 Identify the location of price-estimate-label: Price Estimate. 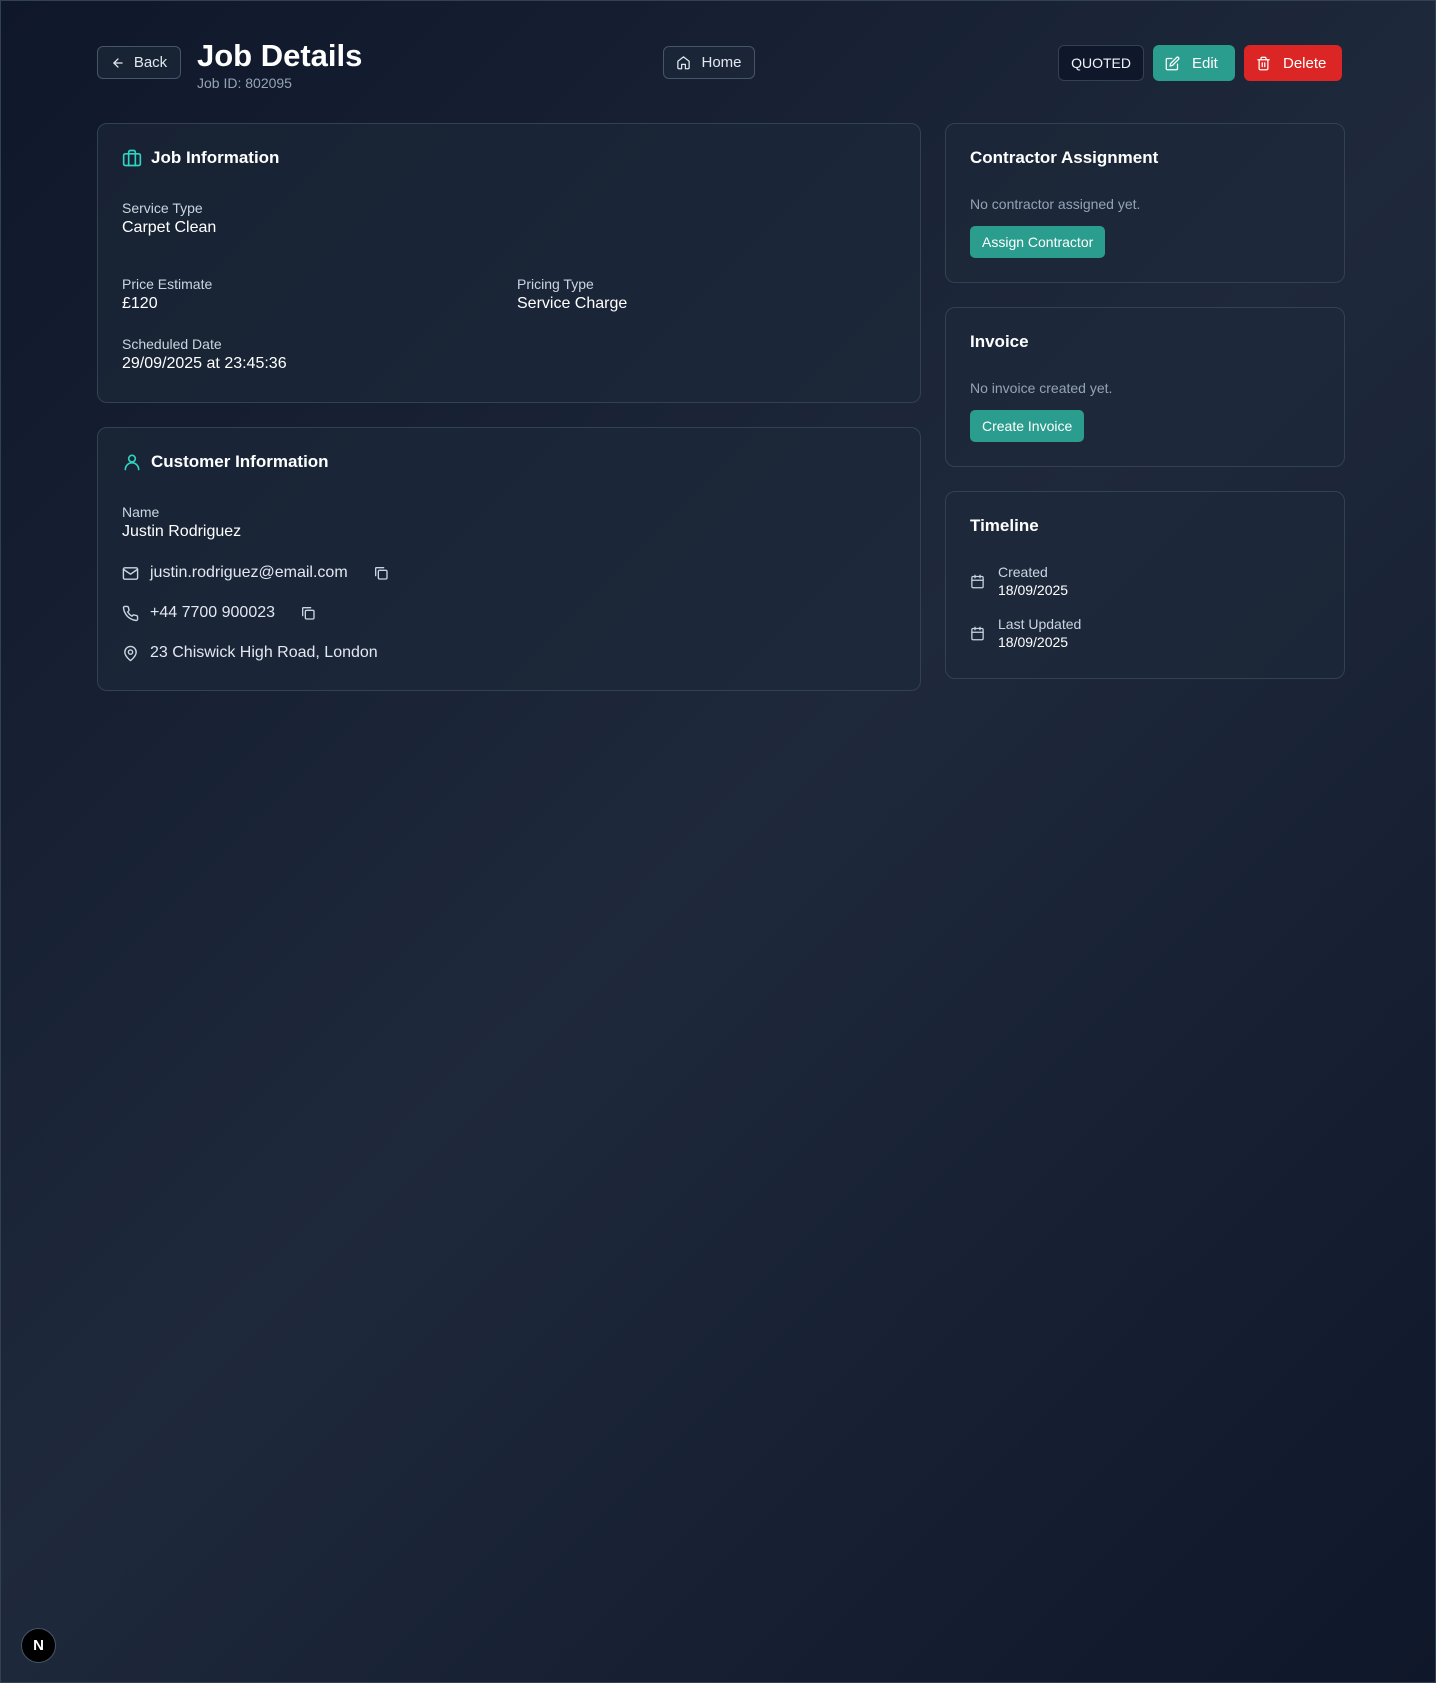
(167, 284).